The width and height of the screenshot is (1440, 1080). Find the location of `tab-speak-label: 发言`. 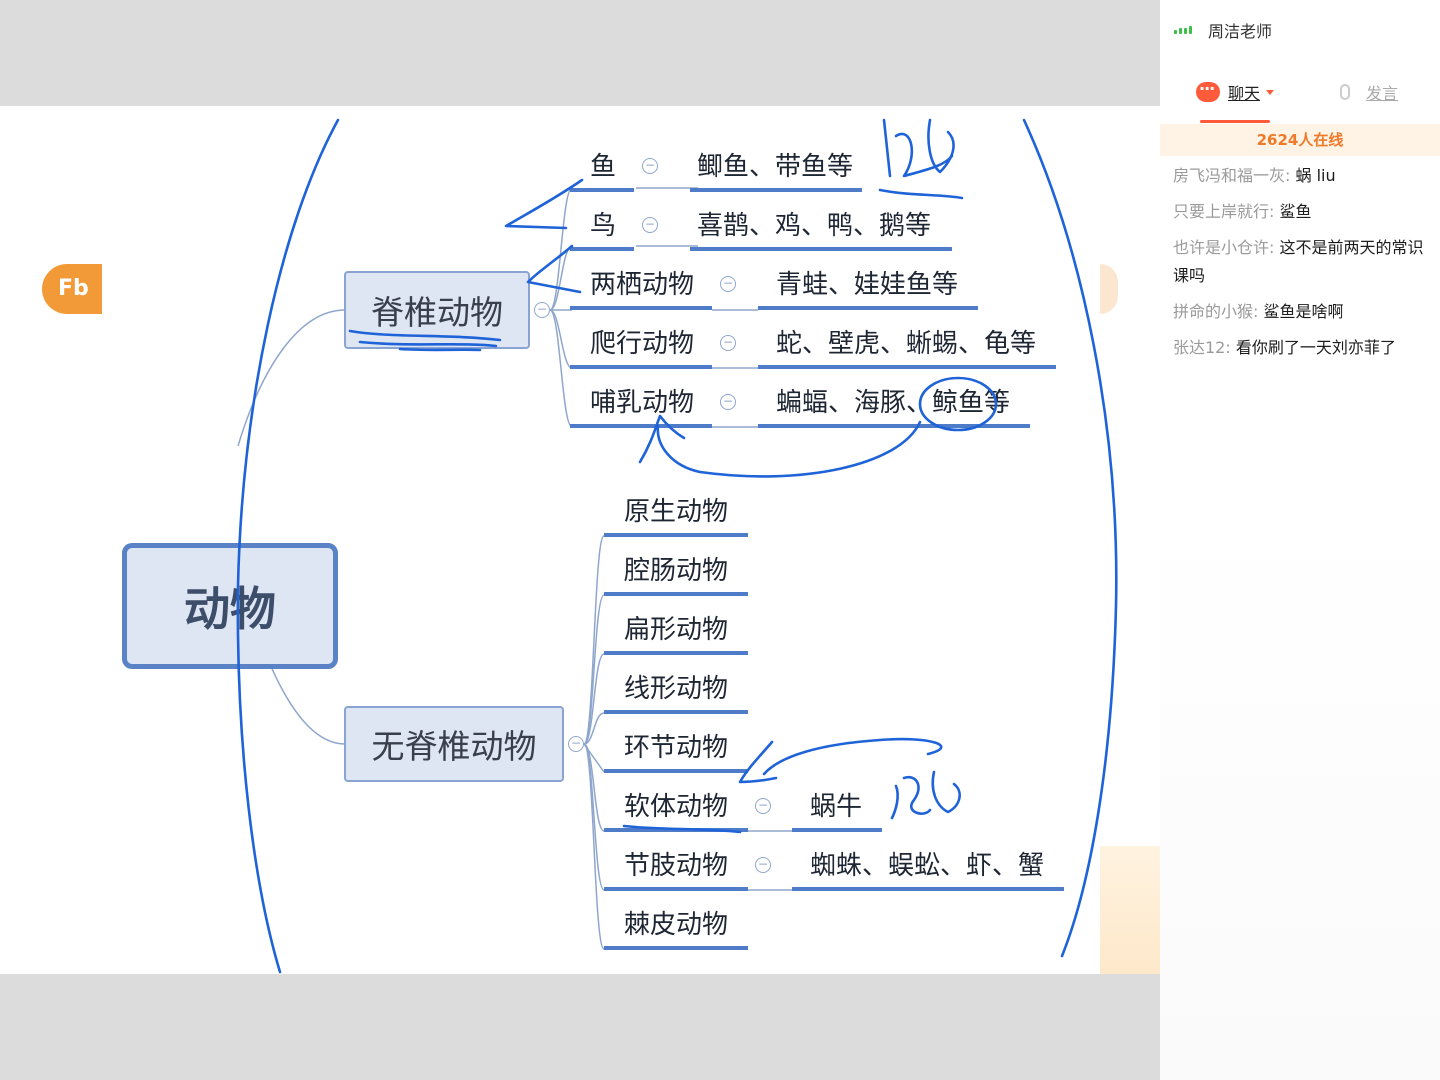

tab-speak-label: 发言 is located at coordinates (1382, 93).